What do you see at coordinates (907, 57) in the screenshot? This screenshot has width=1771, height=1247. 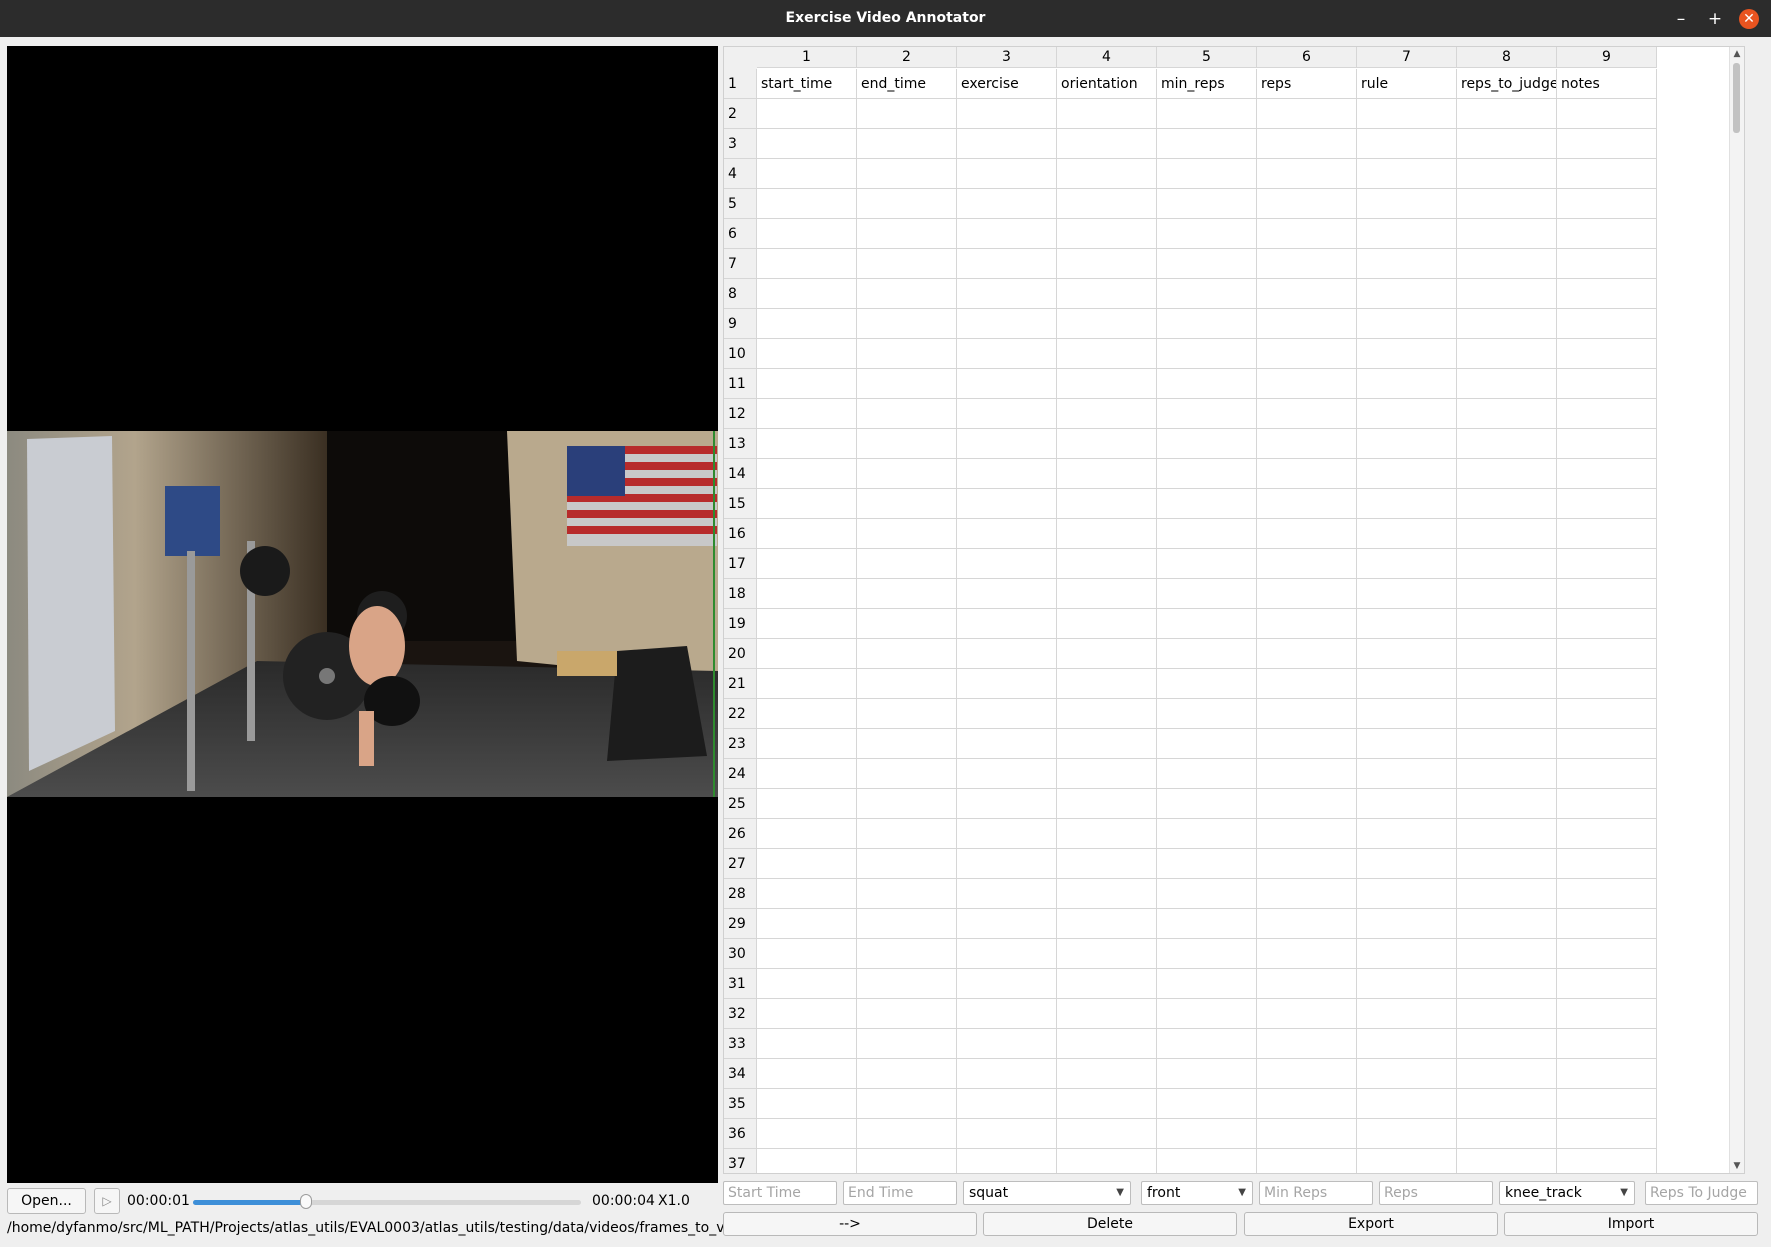 I see `column-header: 2` at bounding box center [907, 57].